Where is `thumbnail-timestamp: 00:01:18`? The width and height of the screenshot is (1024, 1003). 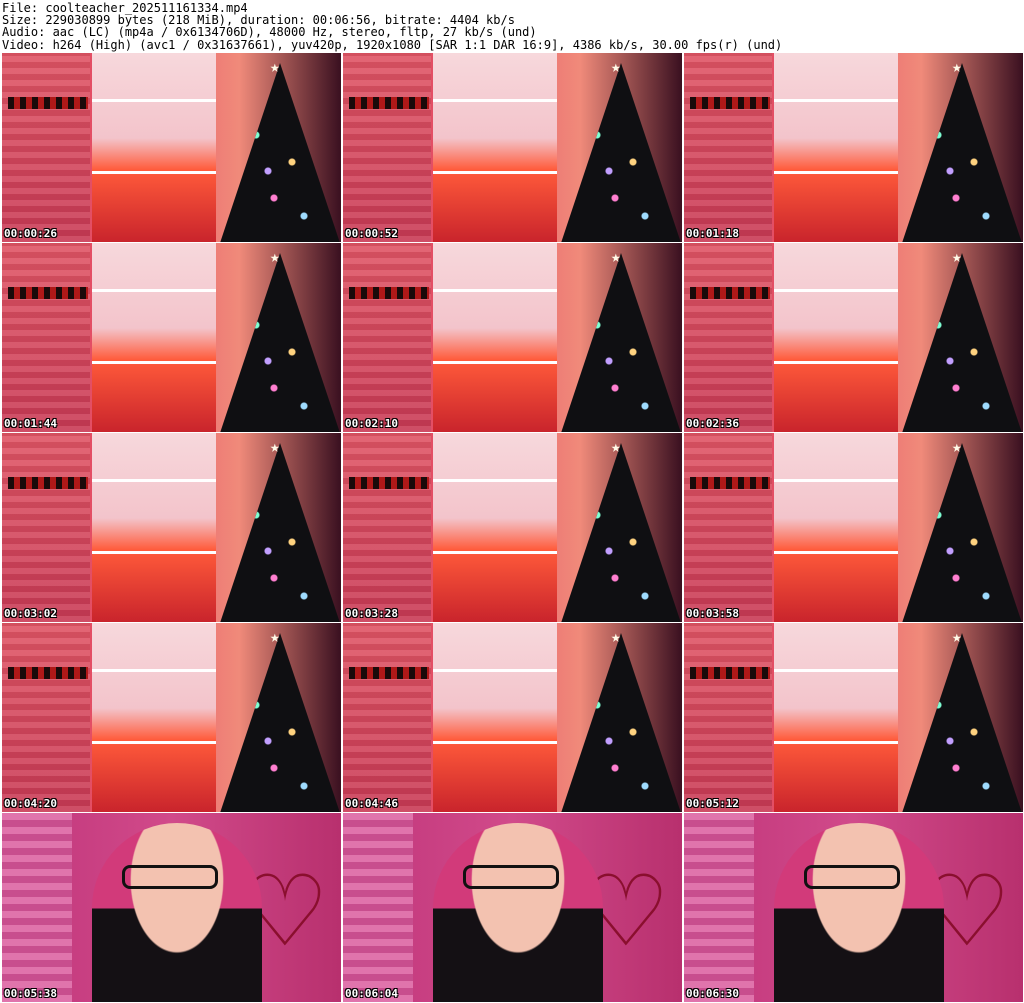
thumbnail-timestamp: 00:01:18 is located at coordinates (712, 233).